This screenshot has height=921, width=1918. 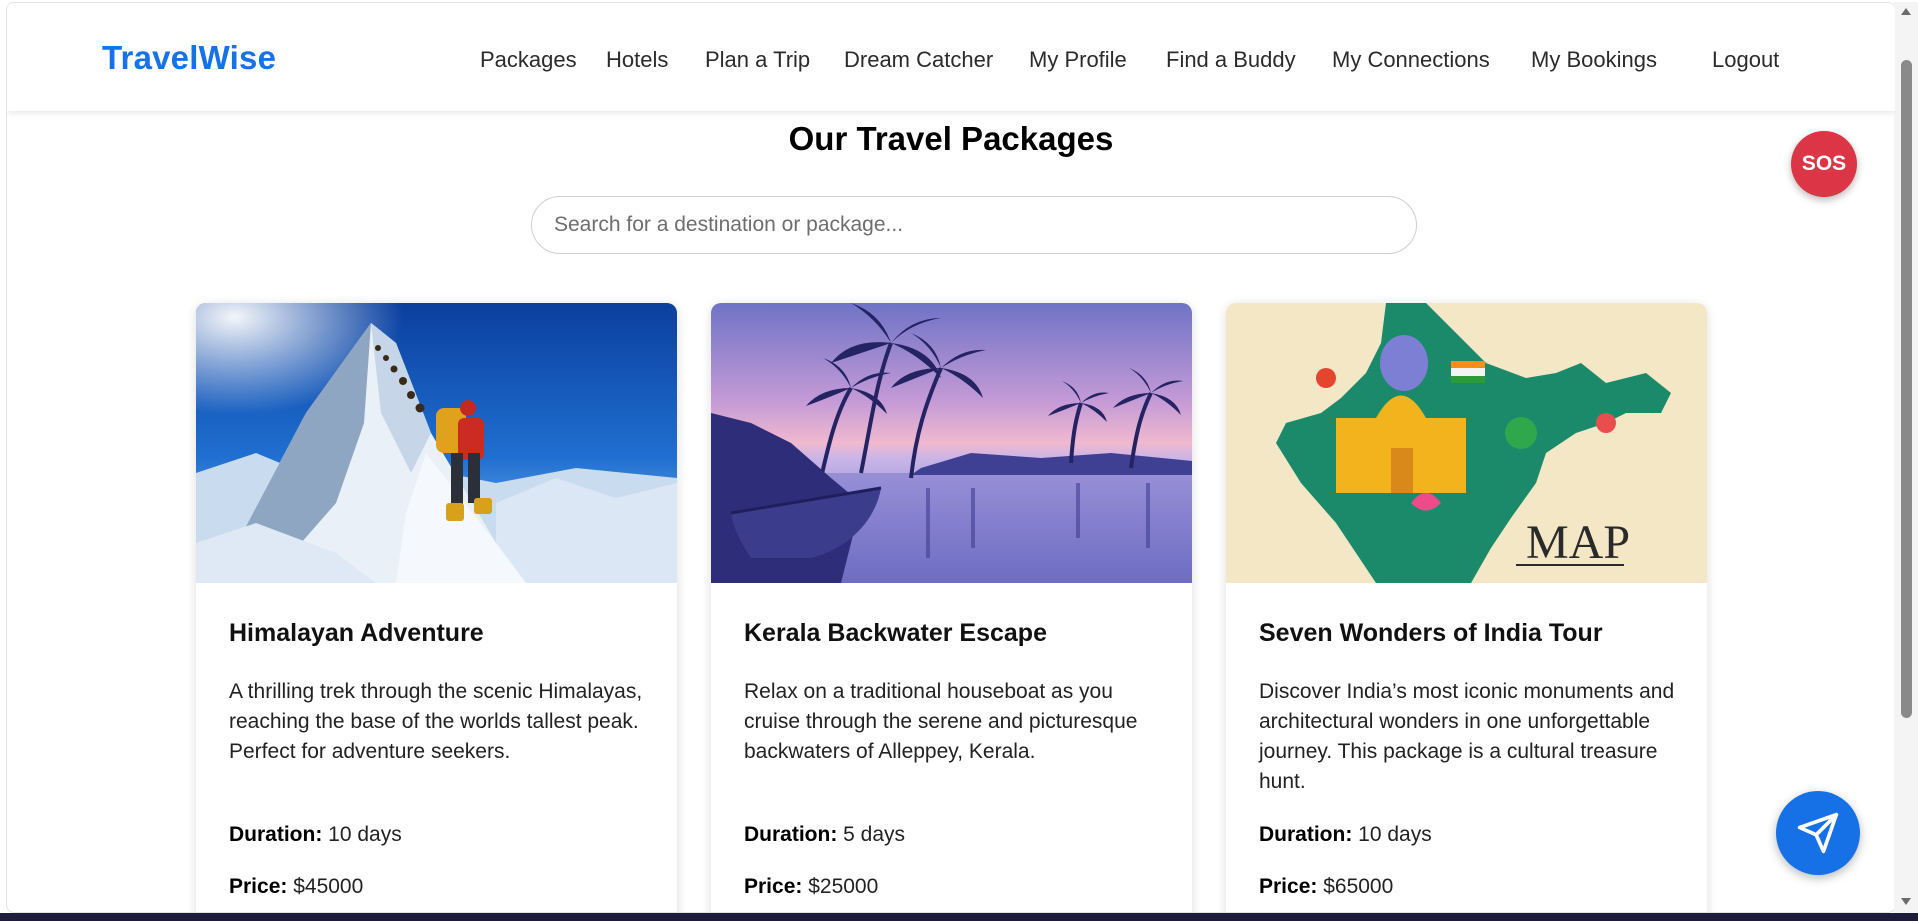 What do you see at coordinates (959, 917) in the screenshot?
I see `taskbar-edge` at bounding box center [959, 917].